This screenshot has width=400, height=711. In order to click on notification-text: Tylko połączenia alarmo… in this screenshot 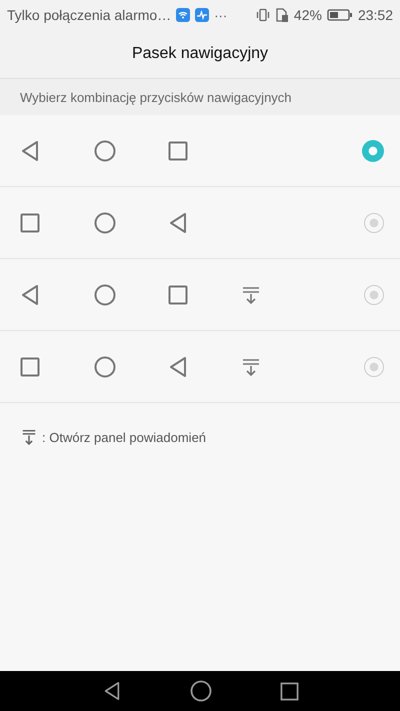, I will do `click(89, 15)`.